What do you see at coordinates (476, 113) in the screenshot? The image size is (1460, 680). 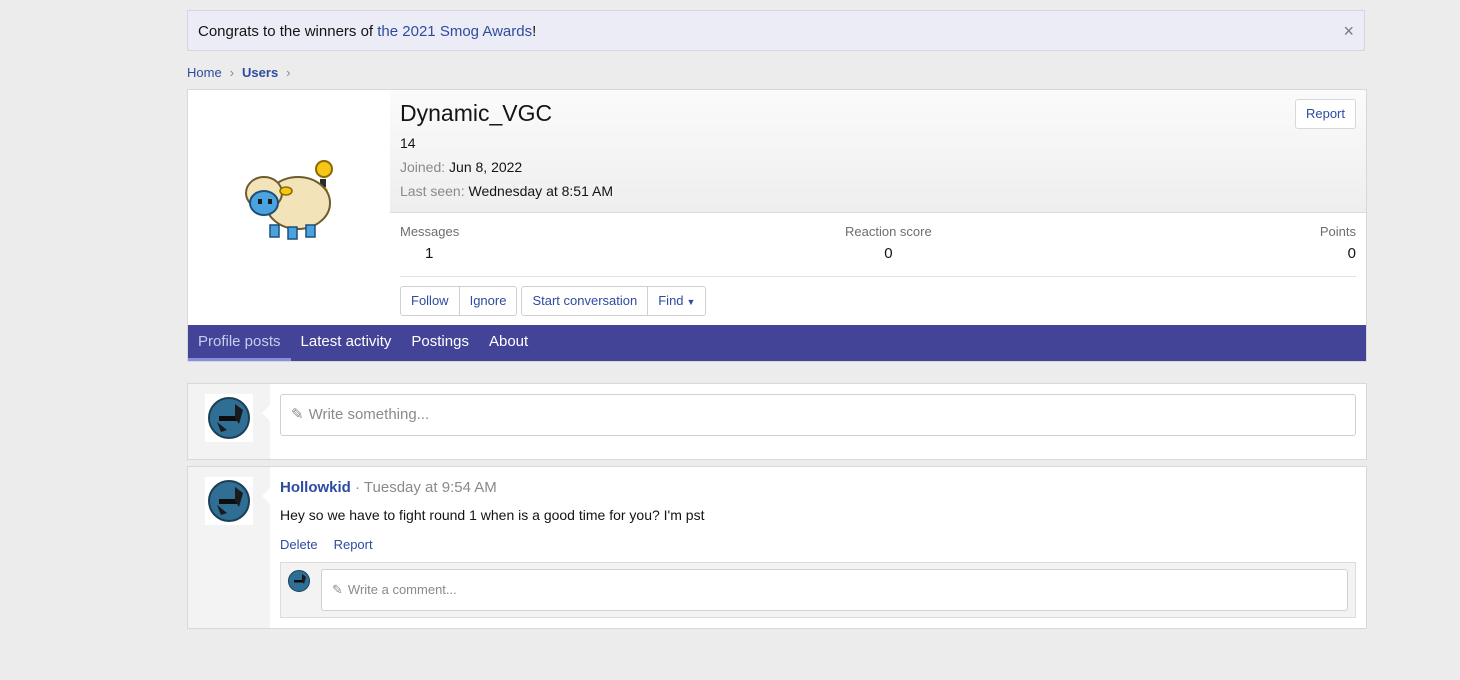 I see `username: Dynamic_VGC` at bounding box center [476, 113].